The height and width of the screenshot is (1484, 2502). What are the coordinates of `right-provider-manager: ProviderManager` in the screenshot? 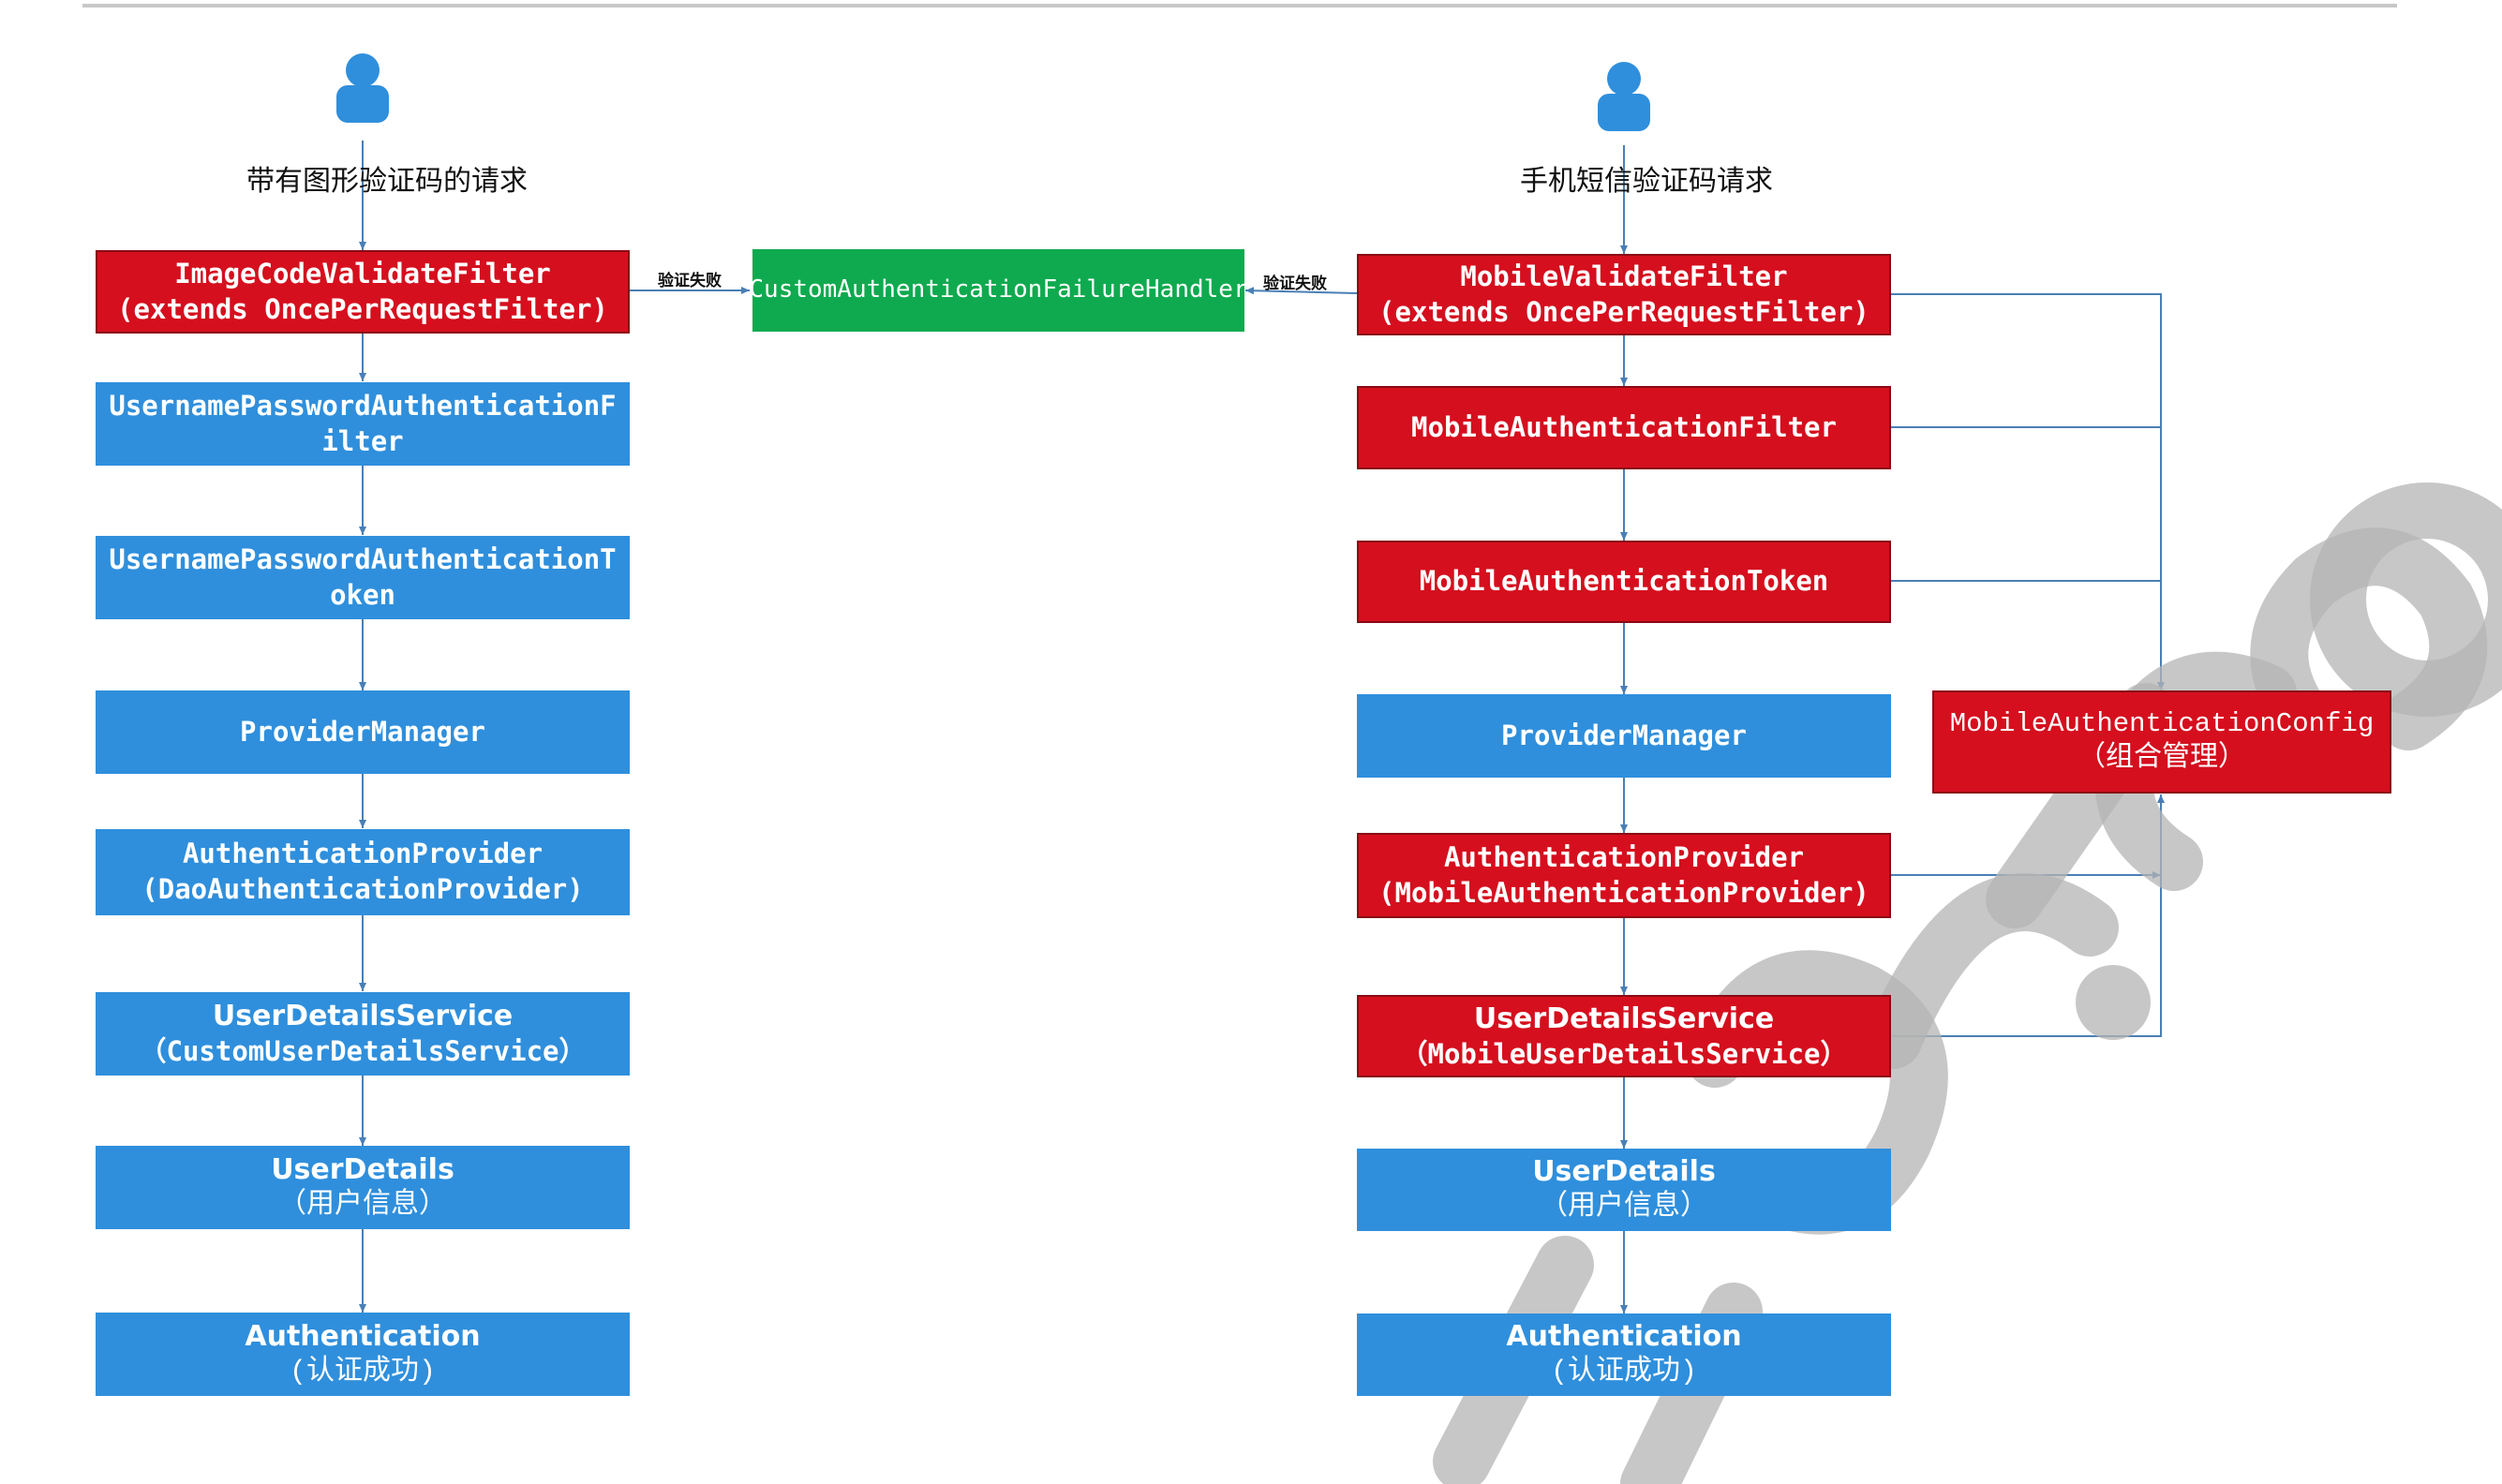 It's located at (1624, 736).